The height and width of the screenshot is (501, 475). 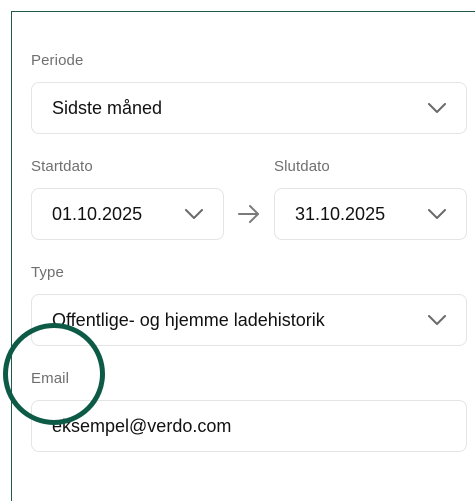 I want to click on end-date-value: 31.10.2025, so click(x=340, y=213).